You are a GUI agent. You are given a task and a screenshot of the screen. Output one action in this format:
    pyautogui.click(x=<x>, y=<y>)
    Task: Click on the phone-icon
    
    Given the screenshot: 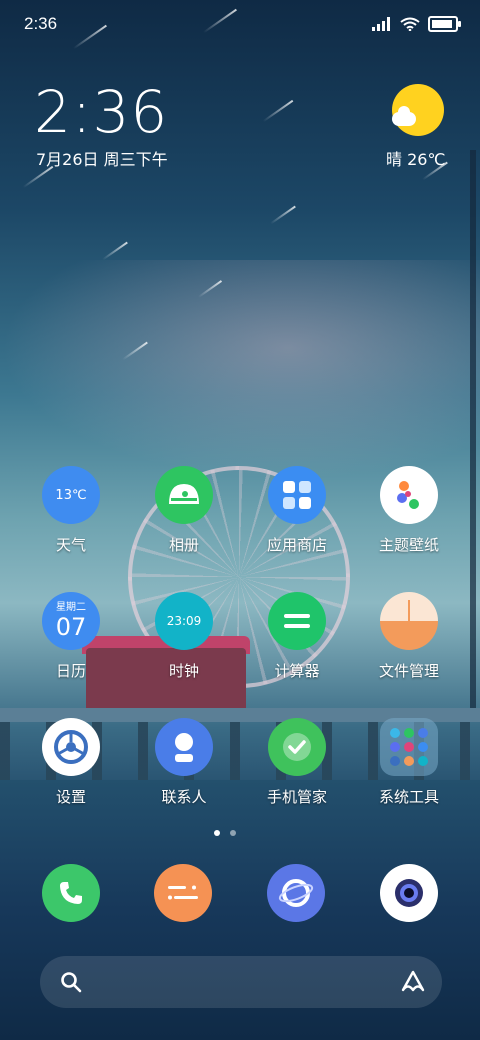 What is the action you would take?
    pyautogui.click(x=71, y=893)
    